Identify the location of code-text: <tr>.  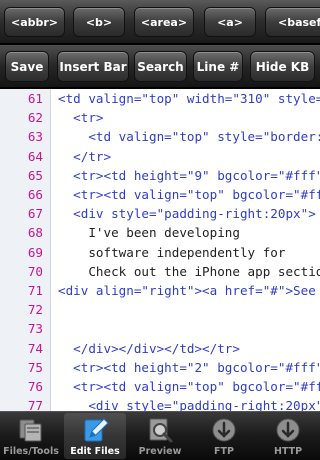
(81, 118).